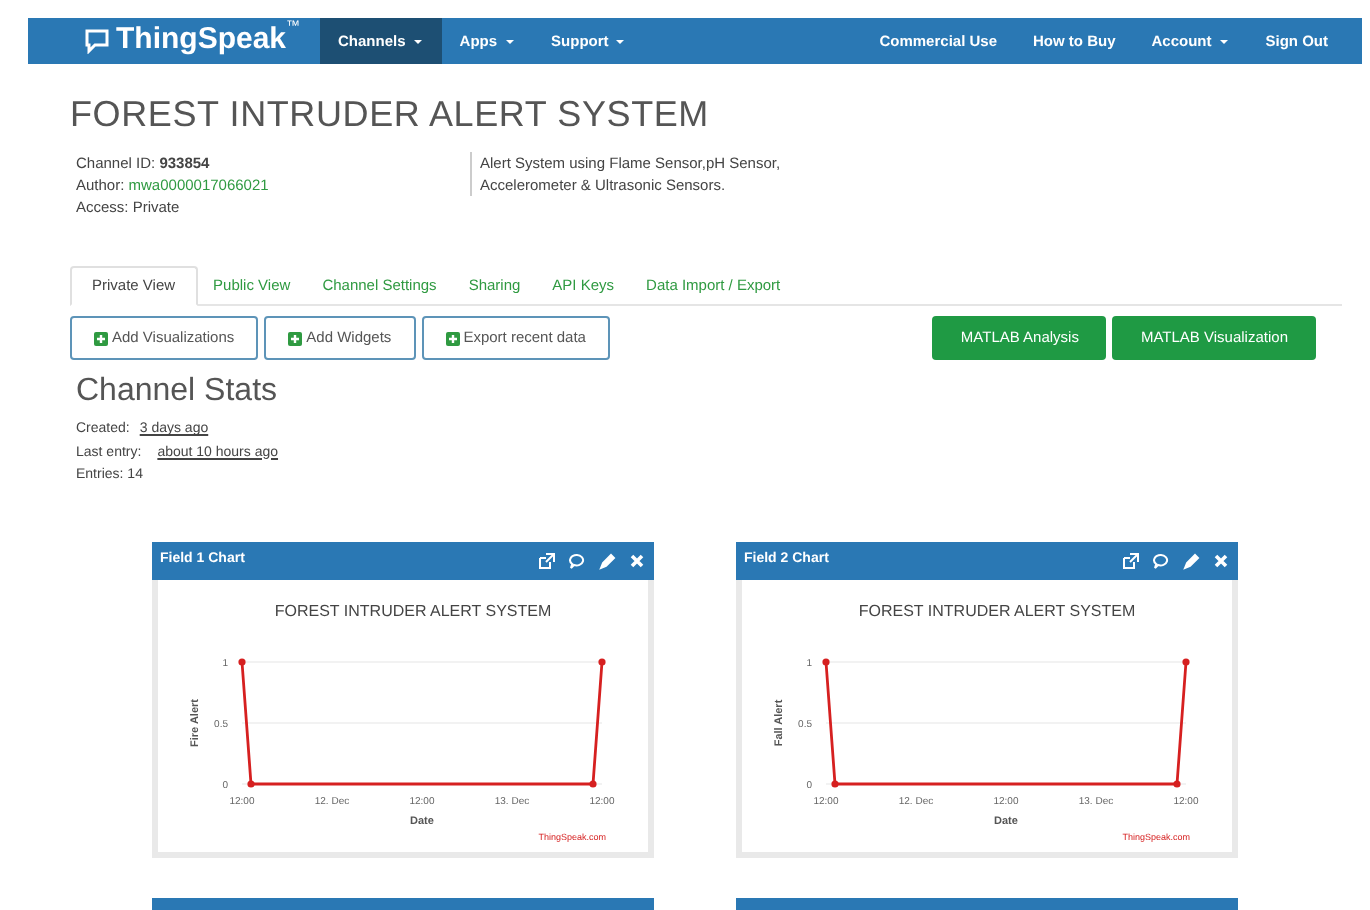 This screenshot has height=910, width=1370. Describe the element at coordinates (177, 392) in the screenshot. I see `section-heading: Channel Stats` at that location.